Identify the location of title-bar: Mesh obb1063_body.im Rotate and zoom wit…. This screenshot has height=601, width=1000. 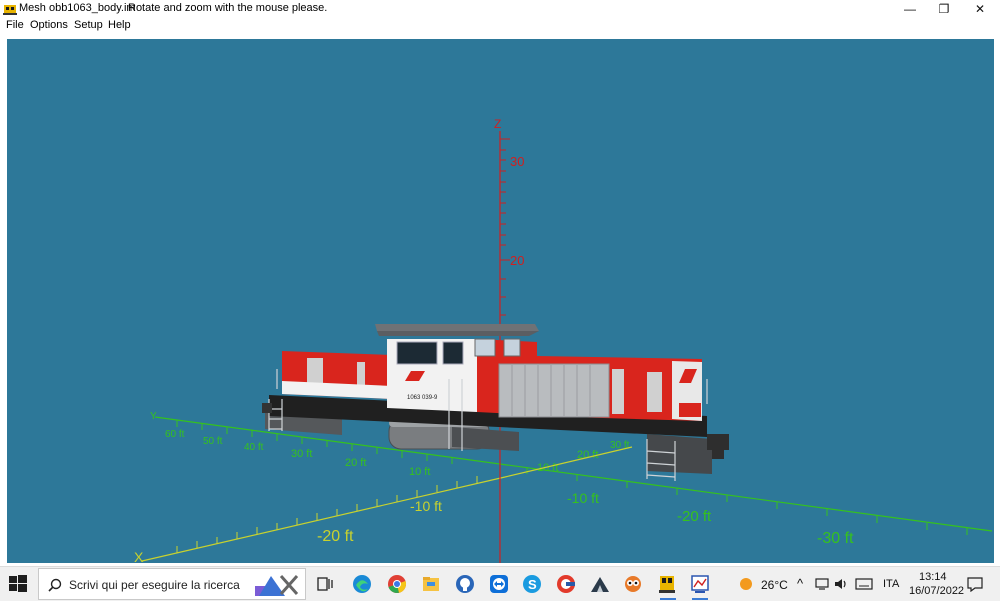
(500, 9).